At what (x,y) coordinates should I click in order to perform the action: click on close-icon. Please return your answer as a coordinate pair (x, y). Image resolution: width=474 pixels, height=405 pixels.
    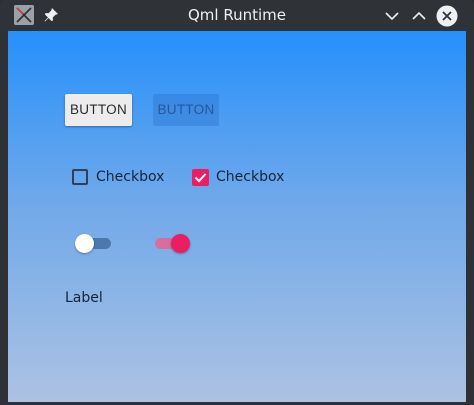
    Looking at the image, I should click on (447, 16).